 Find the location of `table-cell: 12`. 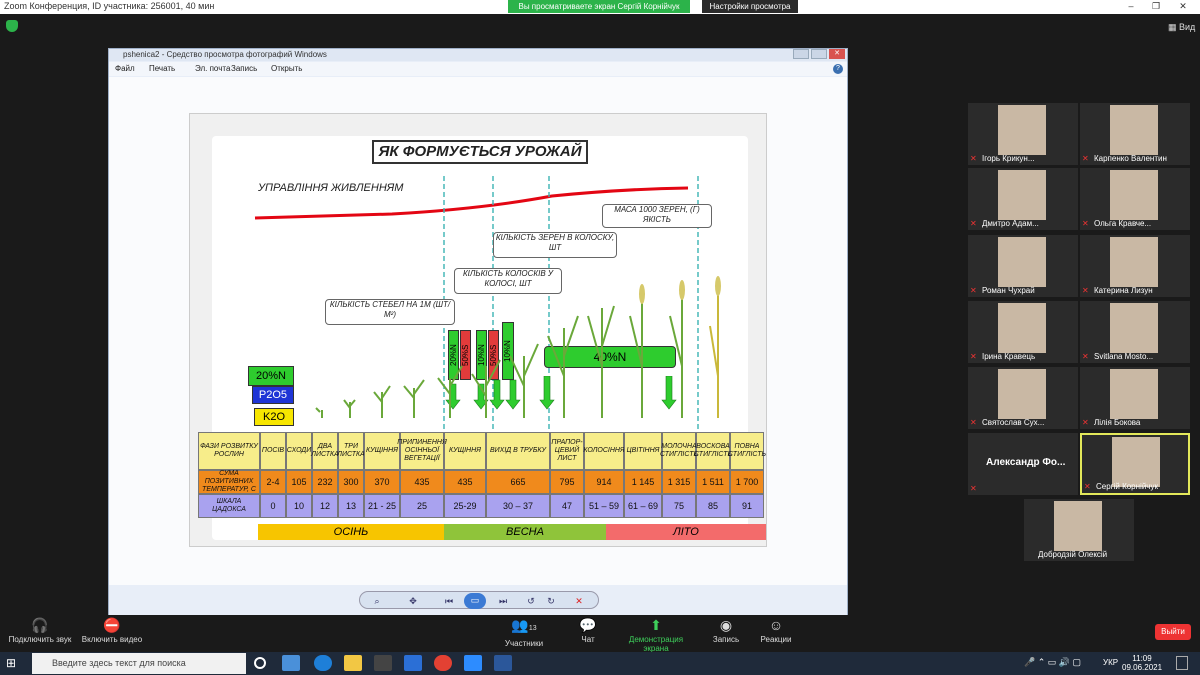

table-cell: 12 is located at coordinates (325, 506).